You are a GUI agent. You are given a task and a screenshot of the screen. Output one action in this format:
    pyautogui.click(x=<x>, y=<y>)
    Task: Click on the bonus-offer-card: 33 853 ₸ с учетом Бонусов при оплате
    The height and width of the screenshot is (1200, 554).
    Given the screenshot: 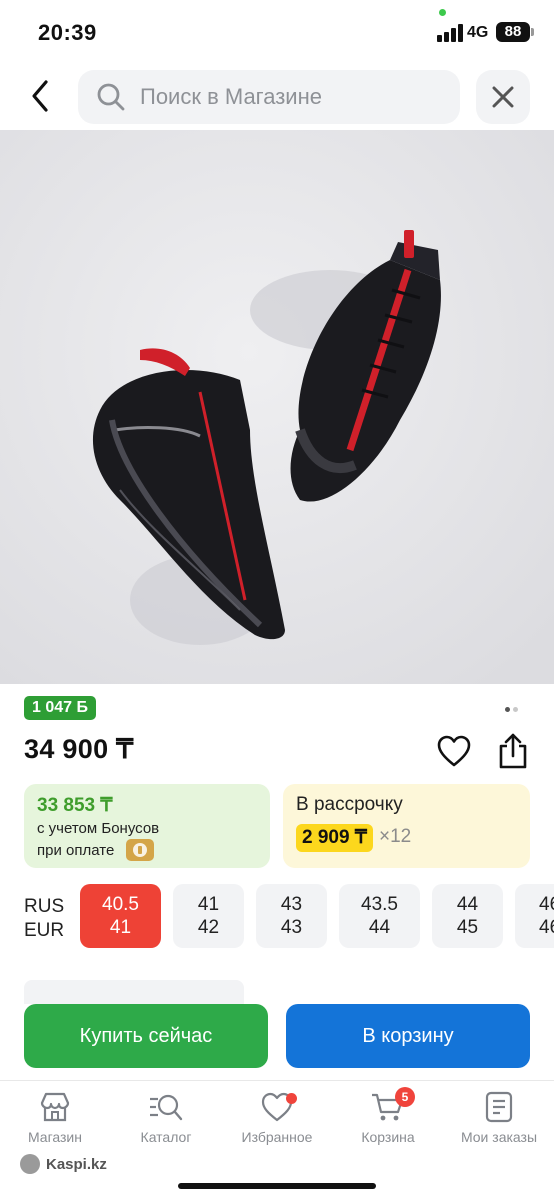 What is the action you would take?
    pyautogui.click(x=147, y=826)
    